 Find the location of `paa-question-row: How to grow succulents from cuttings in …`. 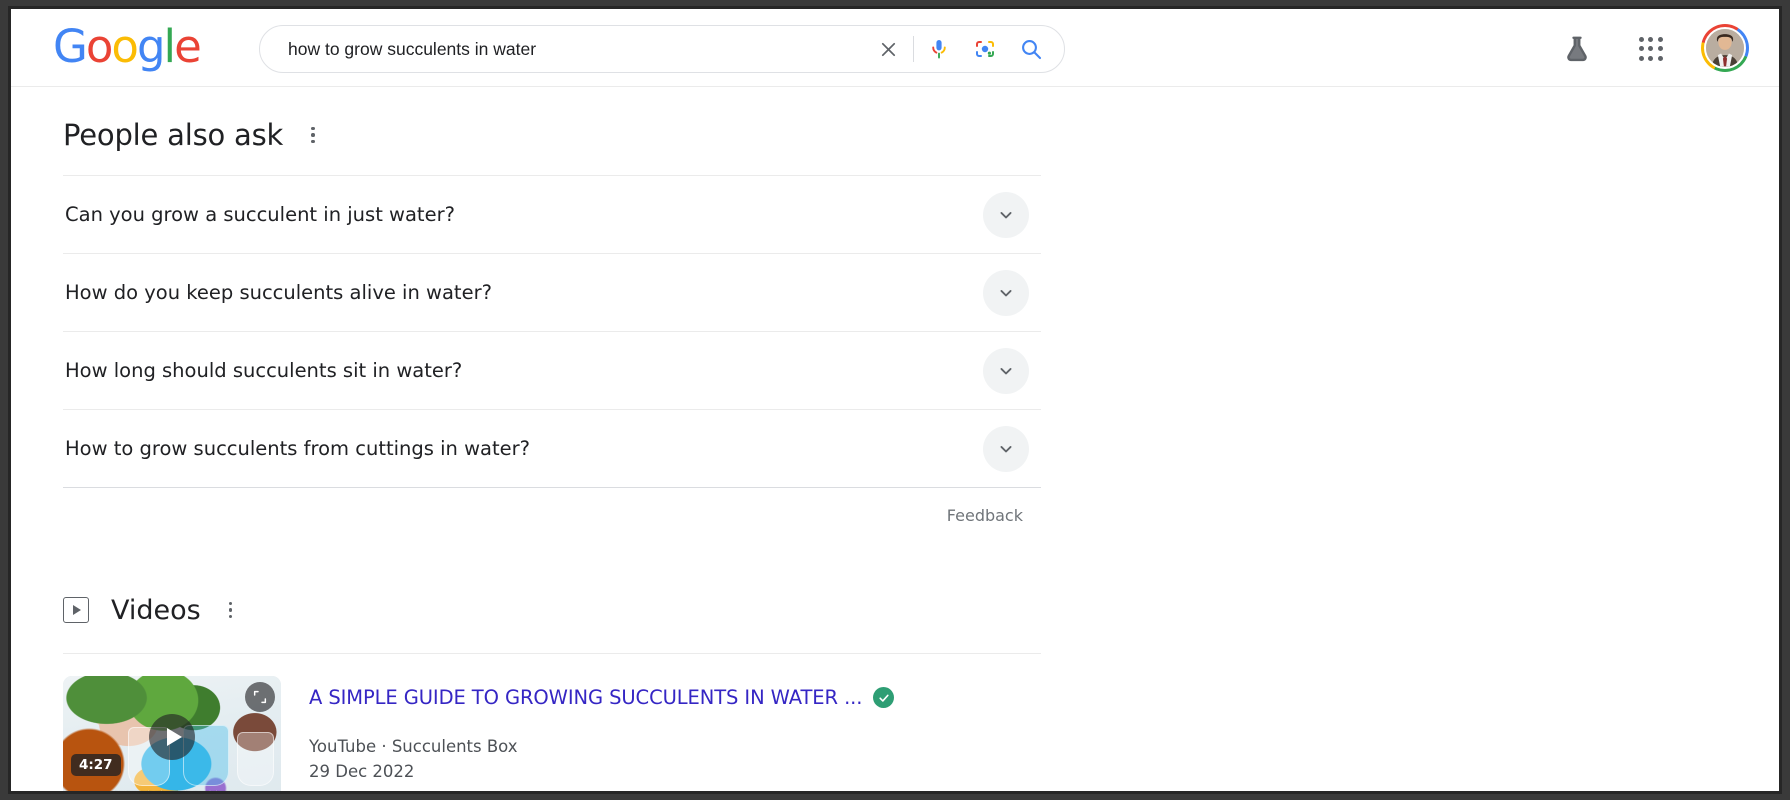

paa-question-row: How to grow succulents from cuttings in … is located at coordinates (552, 448).